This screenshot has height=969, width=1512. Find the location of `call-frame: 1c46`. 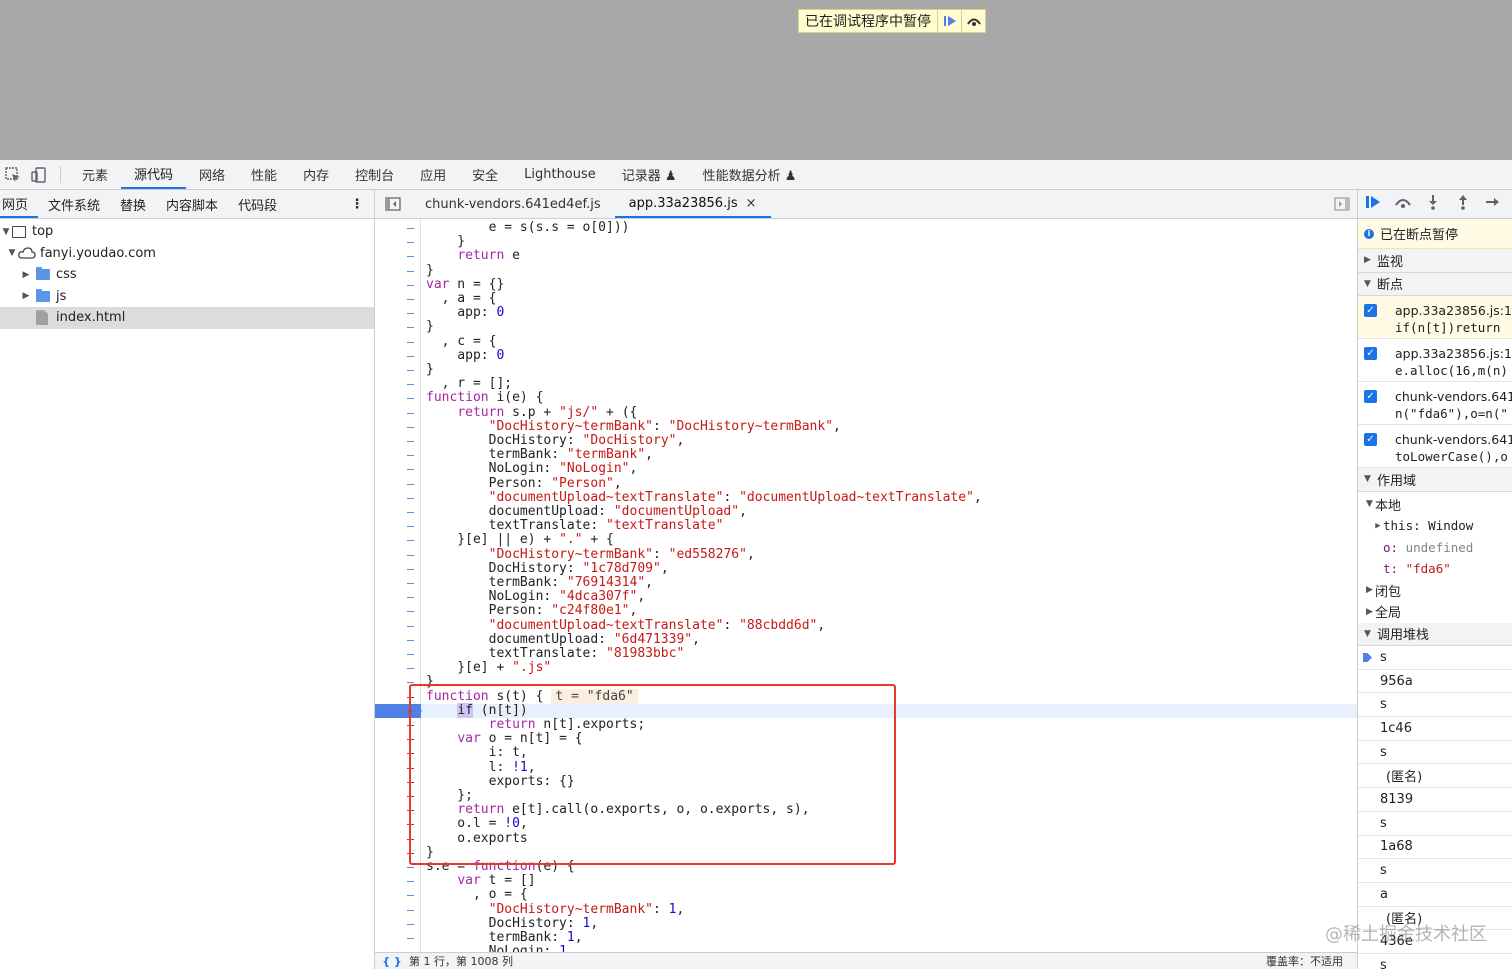

call-frame: 1c46 is located at coordinates (1435, 729).